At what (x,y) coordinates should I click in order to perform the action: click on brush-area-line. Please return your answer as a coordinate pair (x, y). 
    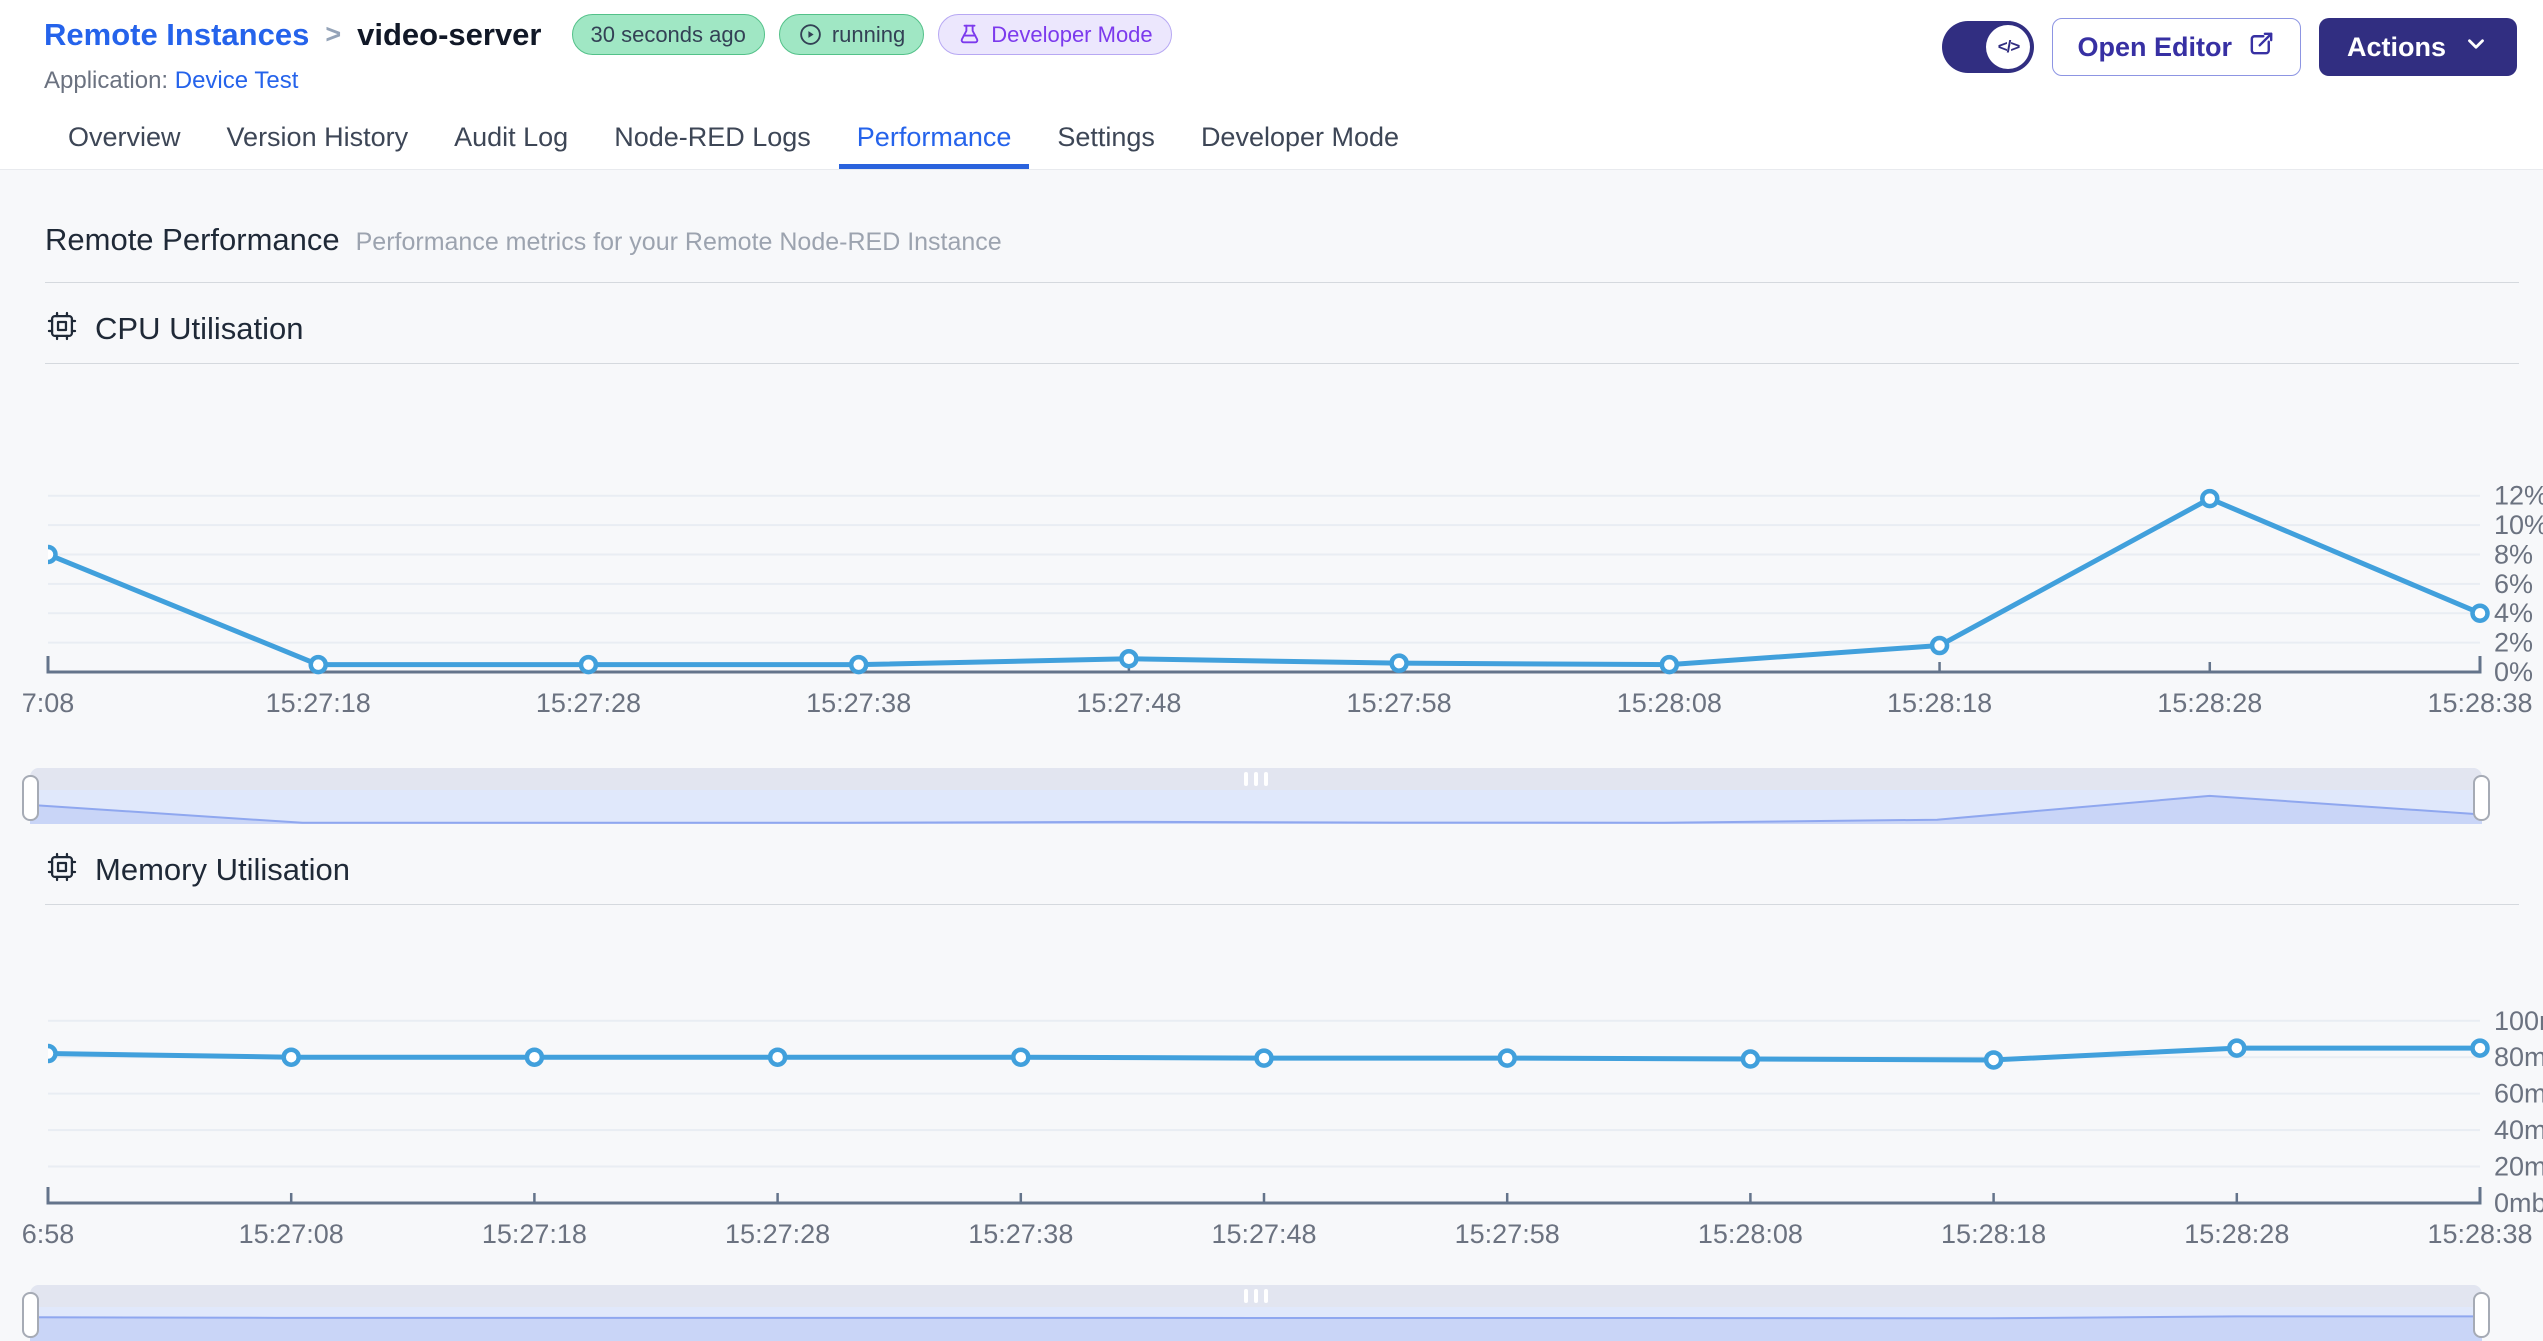
    Looking at the image, I should click on (1256, 1317).